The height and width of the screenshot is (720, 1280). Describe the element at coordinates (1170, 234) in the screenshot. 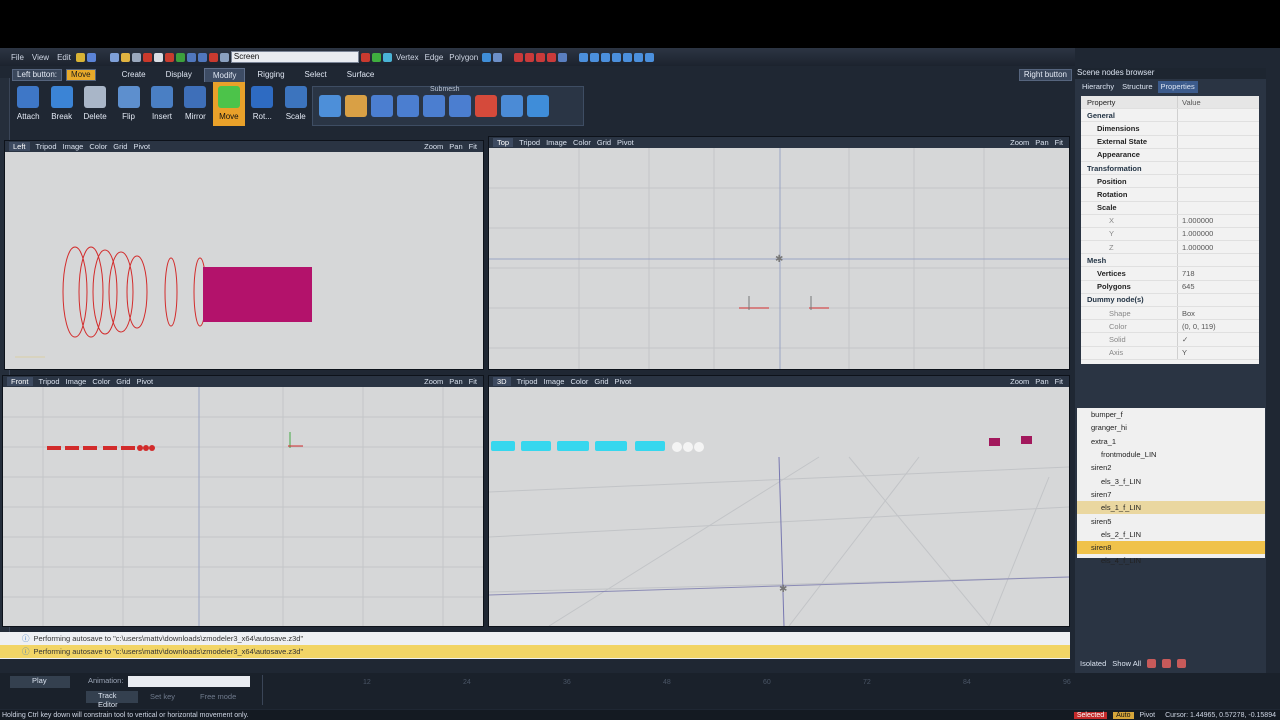

I see `property-row: Y 1.000000` at that location.